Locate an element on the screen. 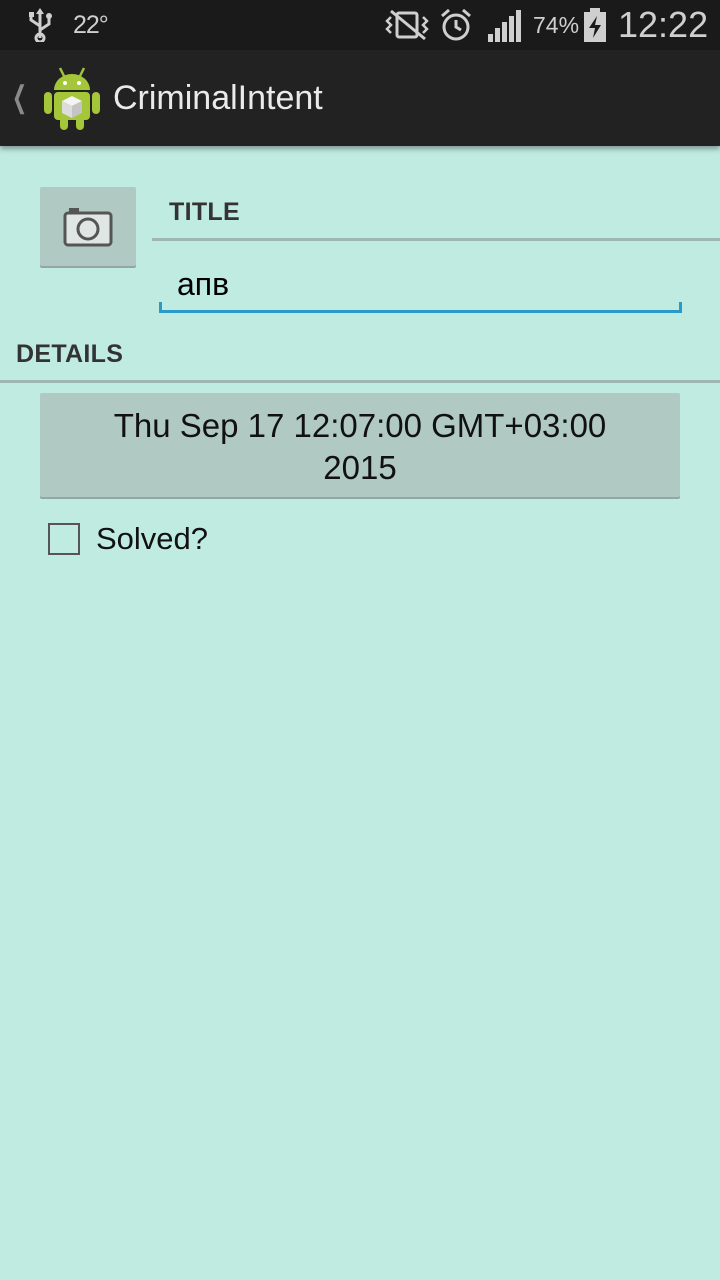 Image resolution: width=720 pixels, height=1280 pixels. solved-checkbox is located at coordinates (64, 539).